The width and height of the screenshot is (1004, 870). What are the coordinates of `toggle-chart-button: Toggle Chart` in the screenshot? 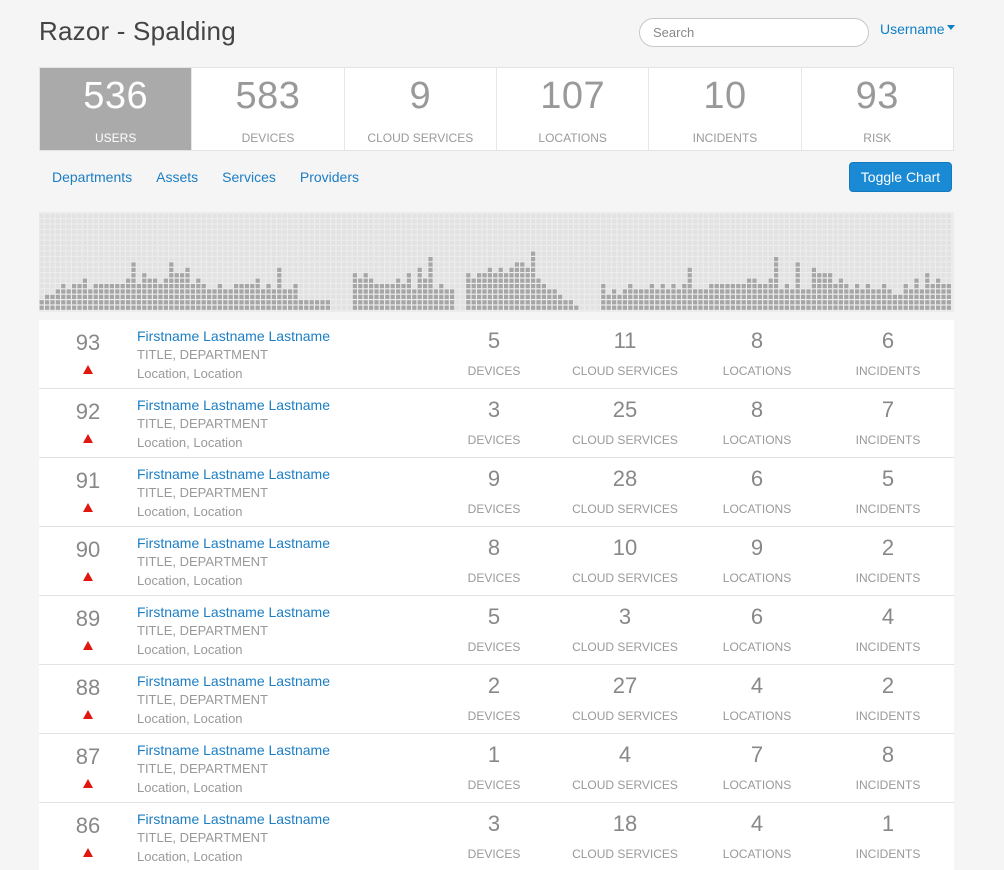 It's located at (900, 177).